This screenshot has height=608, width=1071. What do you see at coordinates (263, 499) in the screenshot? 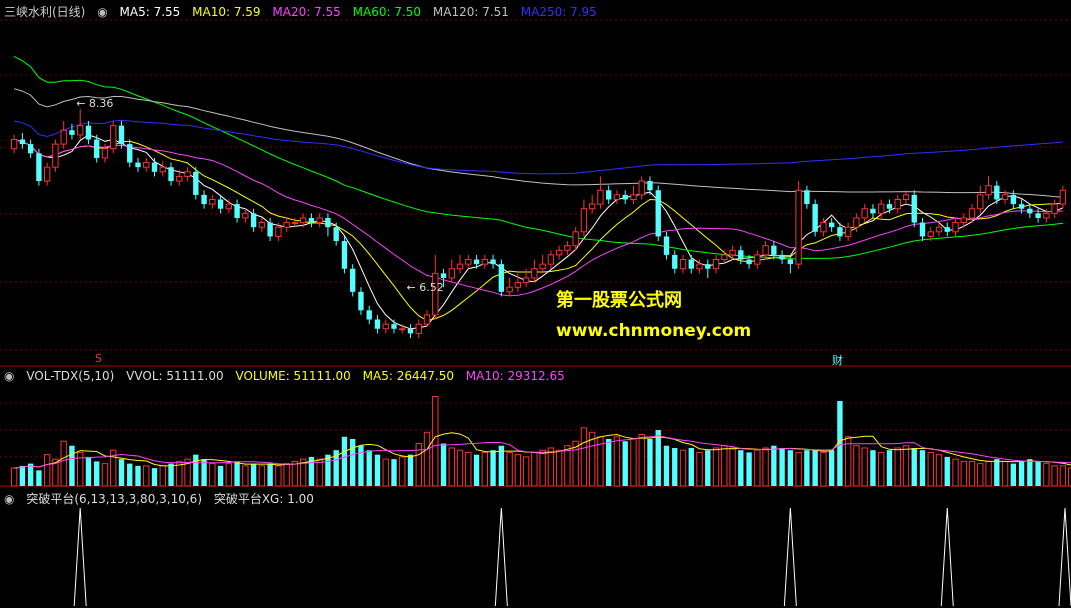
I see `signal-xg-label: 突破平台XG: 1.00` at bounding box center [263, 499].